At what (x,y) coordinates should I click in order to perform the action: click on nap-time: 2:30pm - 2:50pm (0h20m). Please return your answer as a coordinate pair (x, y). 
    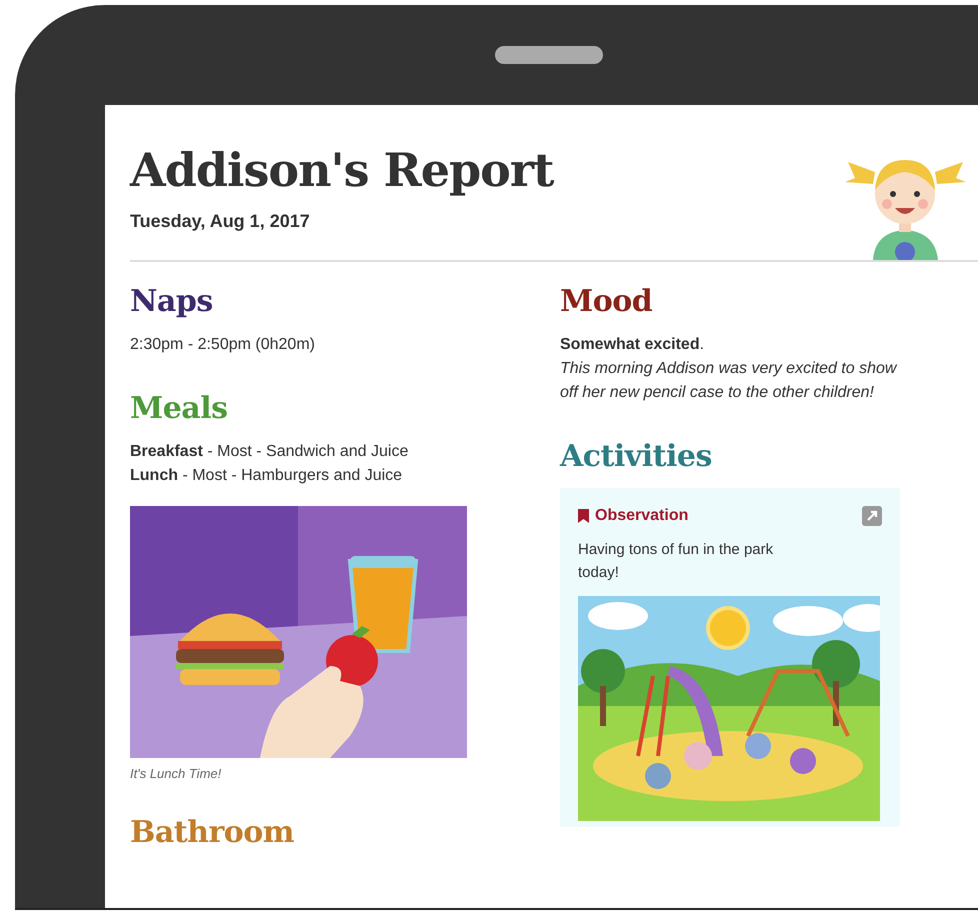
    Looking at the image, I should click on (223, 345).